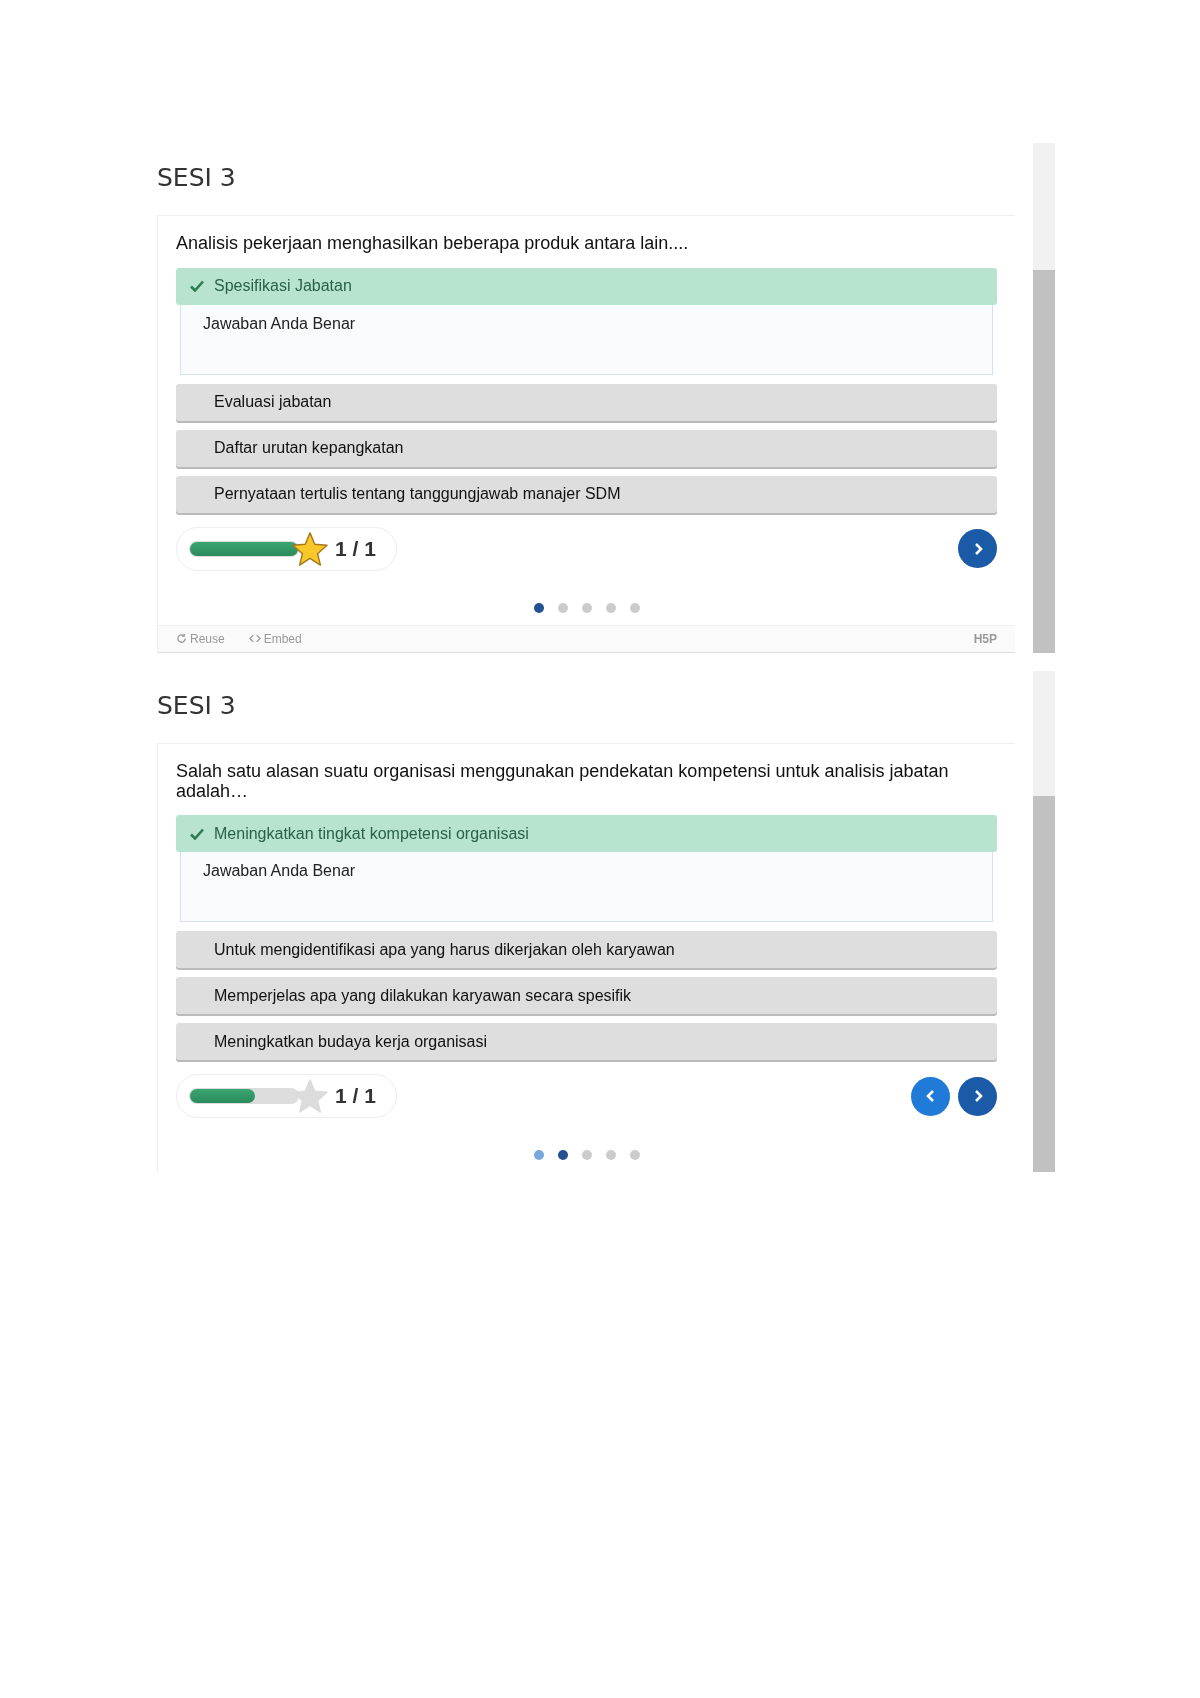 The width and height of the screenshot is (1200, 1698). Describe the element at coordinates (586, 950) in the screenshot. I see `answer-option: Untuk mengidentifikasi apa yang harus dikerjakan oleh karyawan` at that location.